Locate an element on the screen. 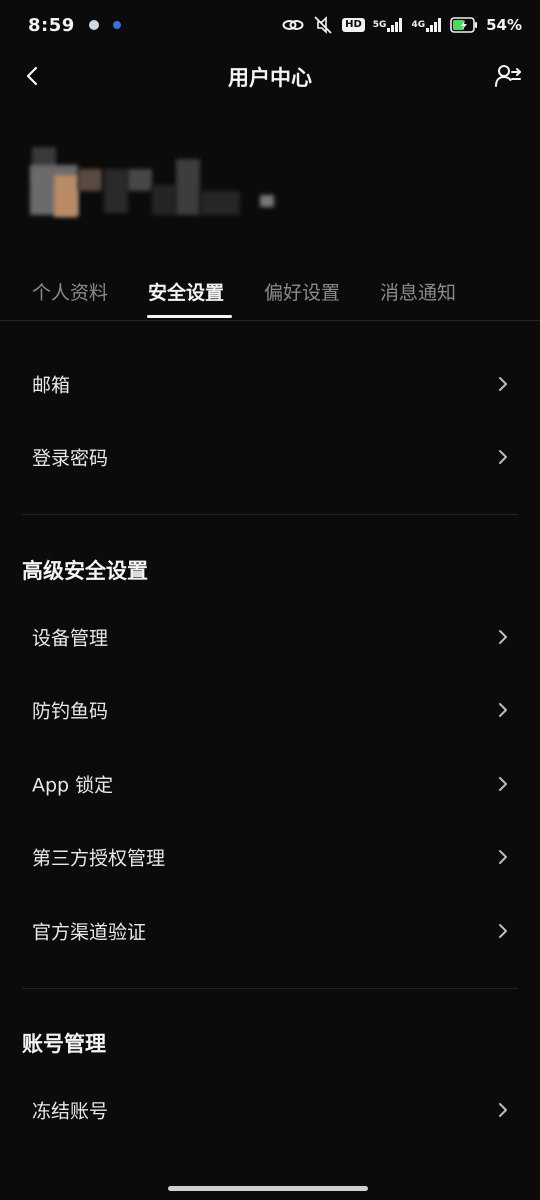 The height and width of the screenshot is (1200, 540). status-left: 8:59 is located at coordinates (74, 25).